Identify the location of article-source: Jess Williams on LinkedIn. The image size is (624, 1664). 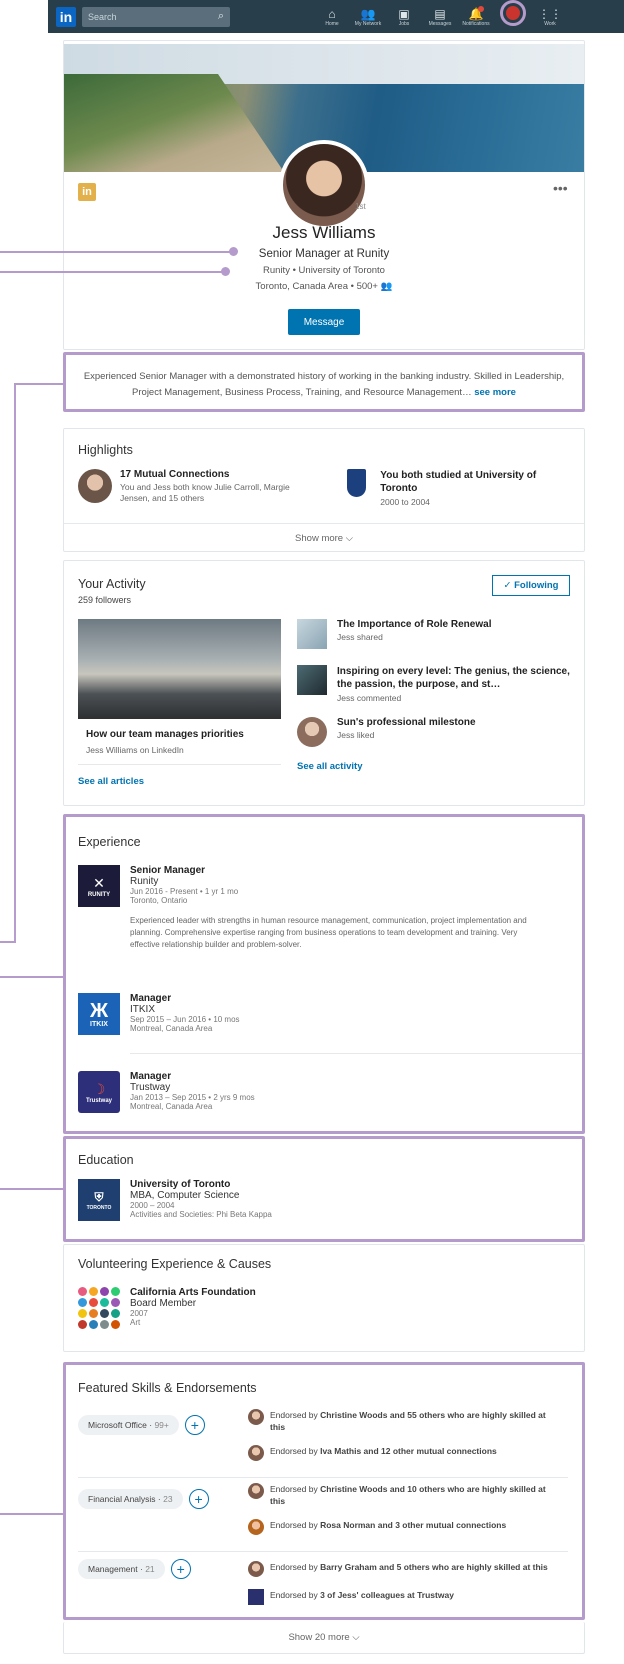
(135, 750).